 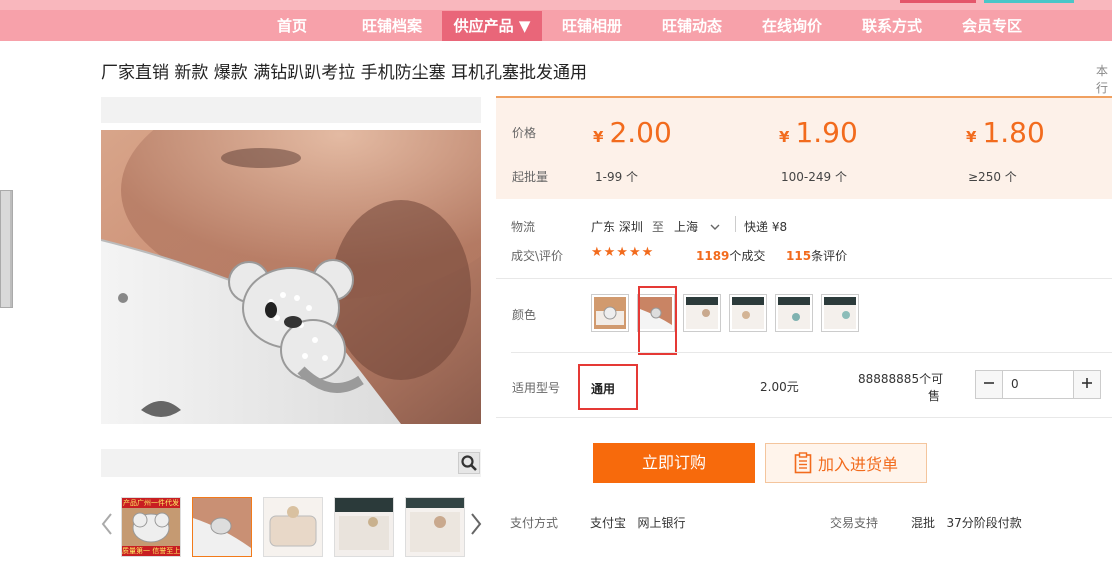 I want to click on decrement-button, so click(x=989, y=384).